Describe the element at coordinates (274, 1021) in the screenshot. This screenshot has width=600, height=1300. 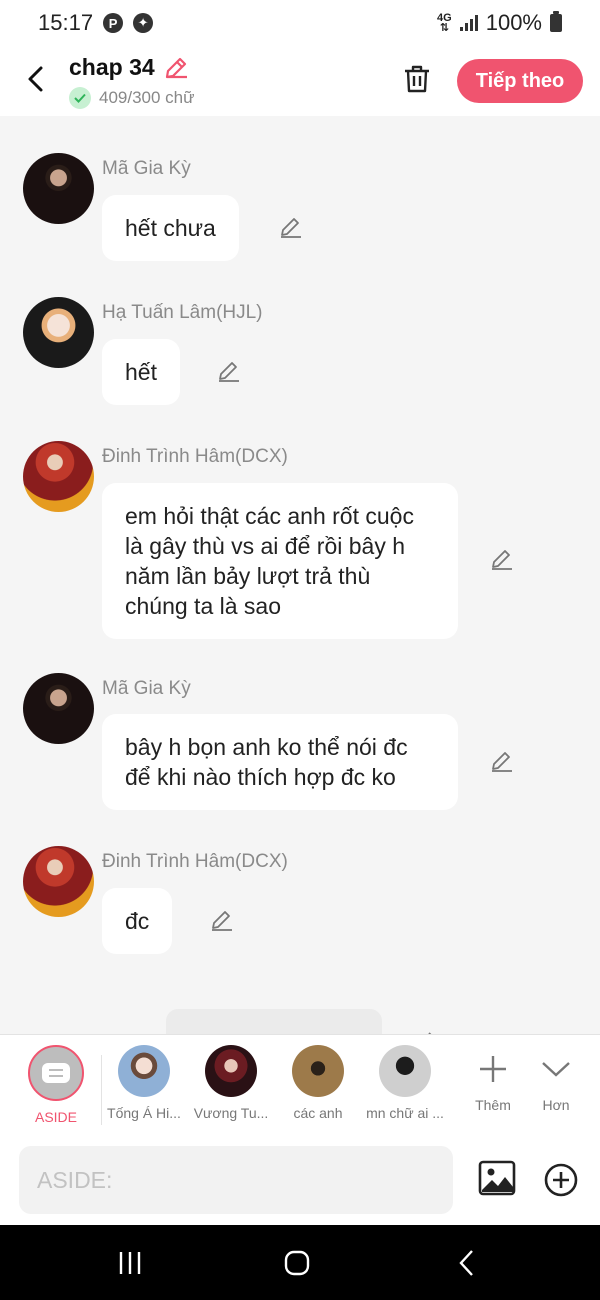
I see `message-bubble-partial` at that location.